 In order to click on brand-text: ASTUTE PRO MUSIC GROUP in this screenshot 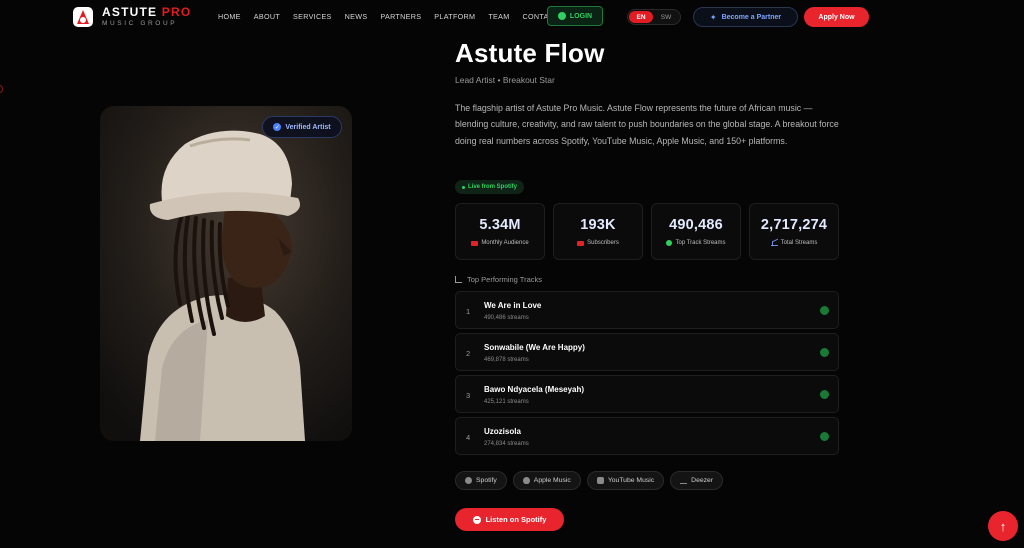, I will do `click(146, 17)`.